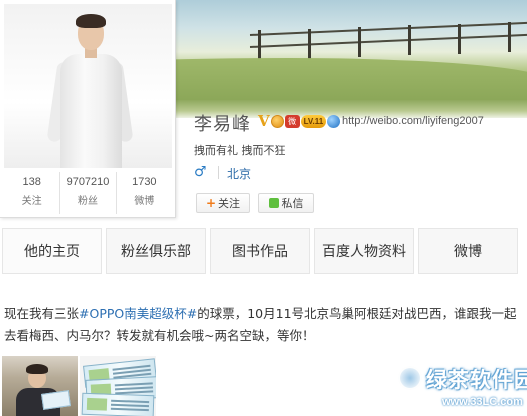 The image size is (527, 416). What do you see at coordinates (313, 121) in the screenshot?
I see `level-pill-icon: LV.11` at bounding box center [313, 121].